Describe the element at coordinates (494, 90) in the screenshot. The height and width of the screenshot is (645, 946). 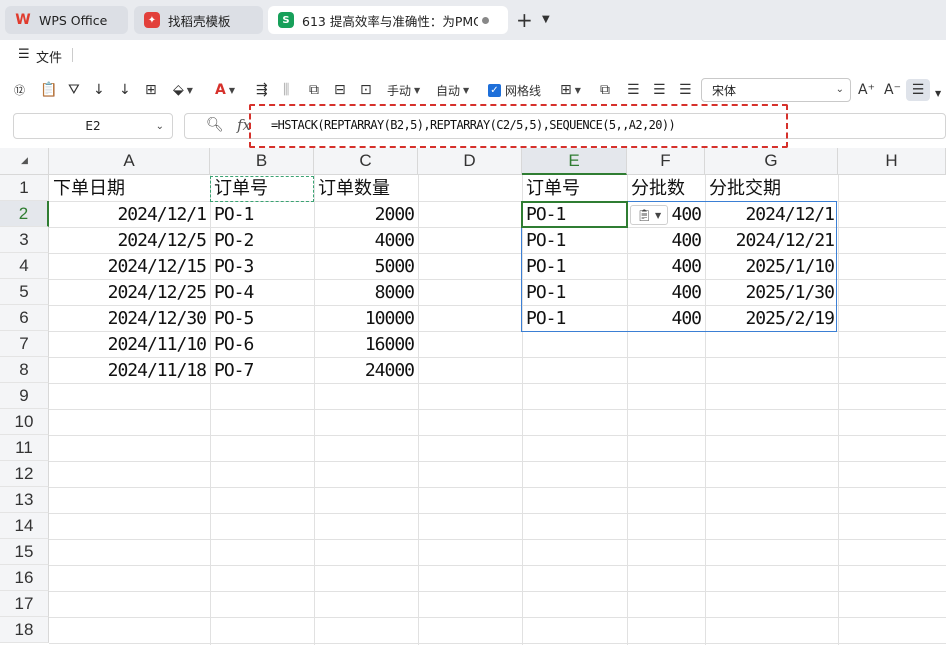
I see `checkbox-checked-icon: ✓` at that location.